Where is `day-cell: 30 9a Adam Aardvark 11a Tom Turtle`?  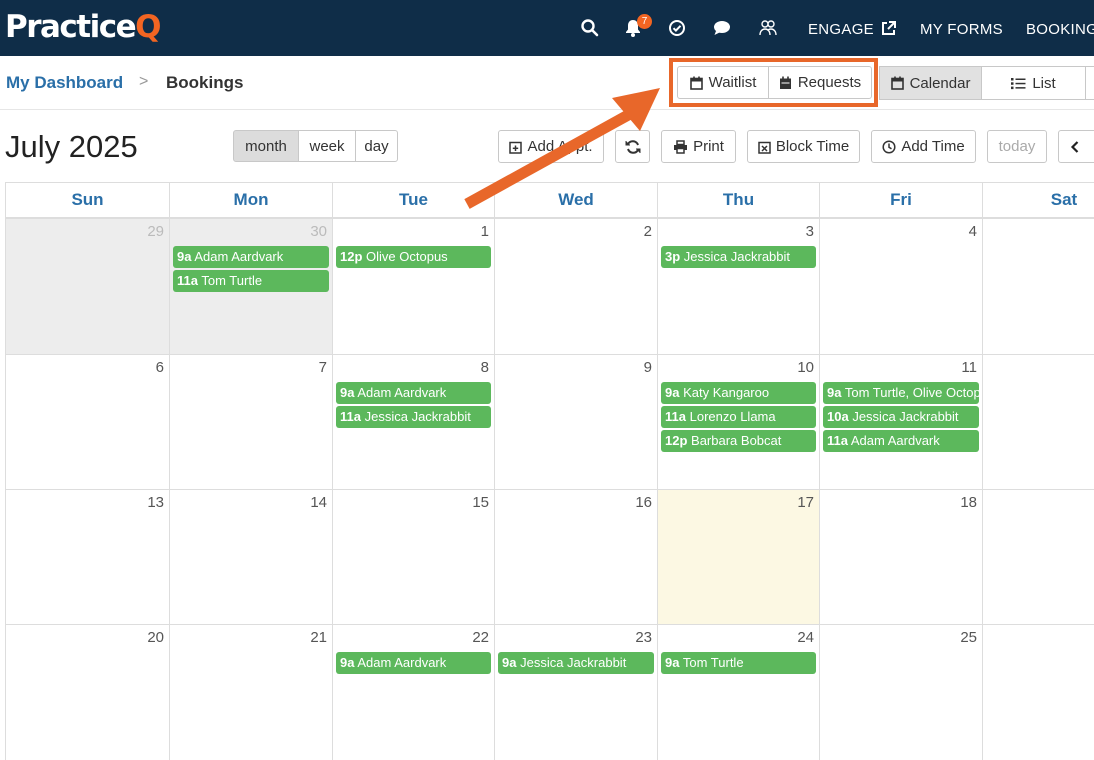 day-cell: 30 9a Adam Aardvark 11a Tom Turtle is located at coordinates (250, 286).